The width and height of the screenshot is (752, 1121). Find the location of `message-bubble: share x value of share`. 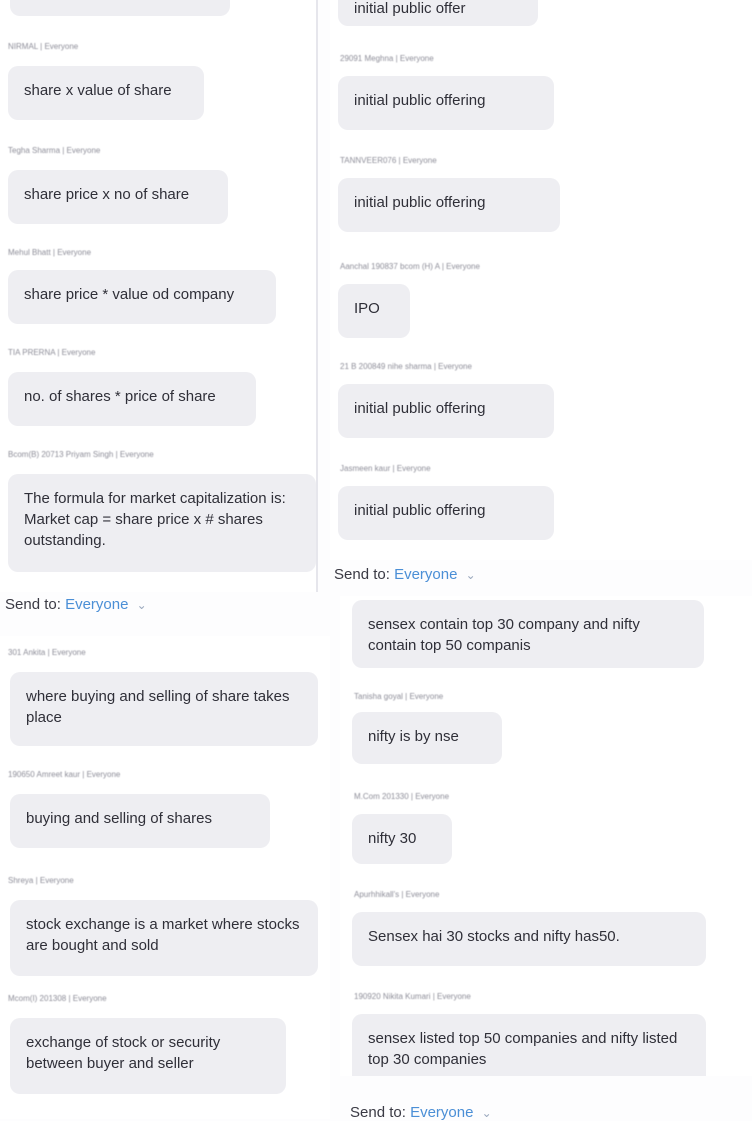

message-bubble: share x value of share is located at coordinates (106, 93).